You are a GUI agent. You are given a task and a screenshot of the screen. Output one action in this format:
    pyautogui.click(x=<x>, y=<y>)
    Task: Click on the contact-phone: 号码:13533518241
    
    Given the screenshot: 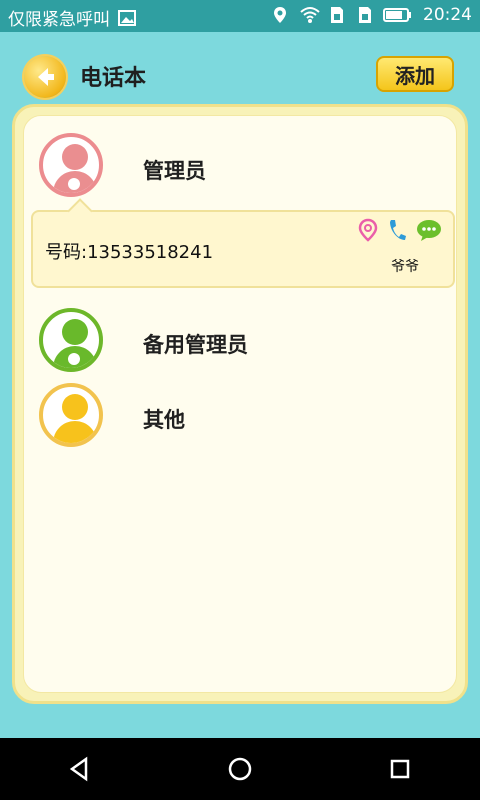 What is the action you would take?
    pyautogui.click(x=129, y=252)
    